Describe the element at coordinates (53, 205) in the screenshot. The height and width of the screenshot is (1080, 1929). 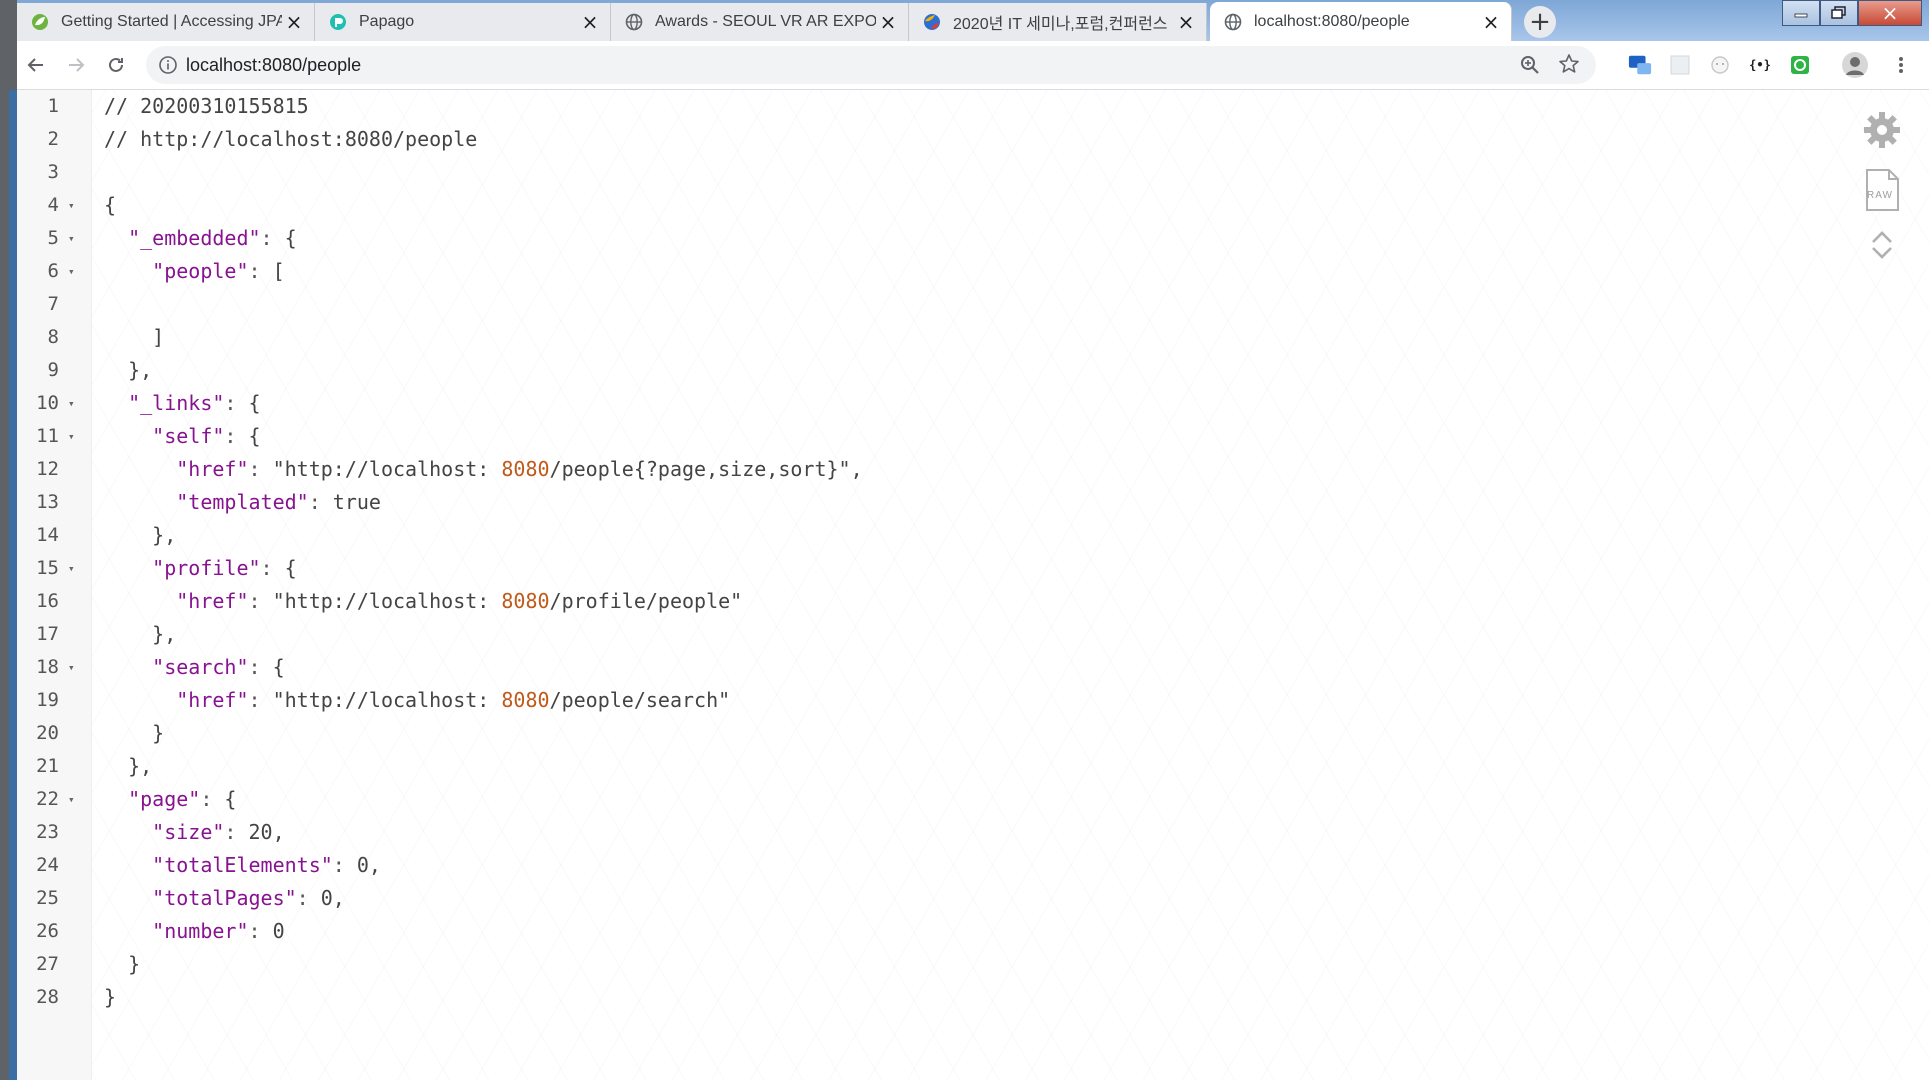
I see `line-number: 4` at that location.